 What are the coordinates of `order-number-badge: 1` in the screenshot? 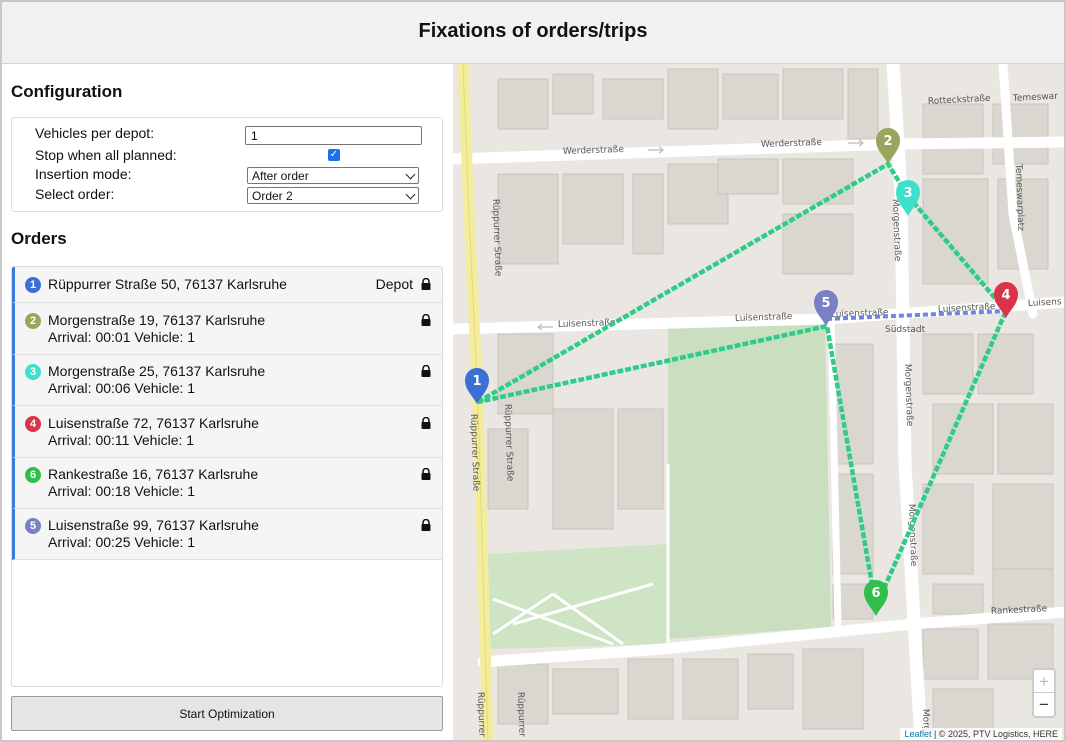 It's located at (33, 285).